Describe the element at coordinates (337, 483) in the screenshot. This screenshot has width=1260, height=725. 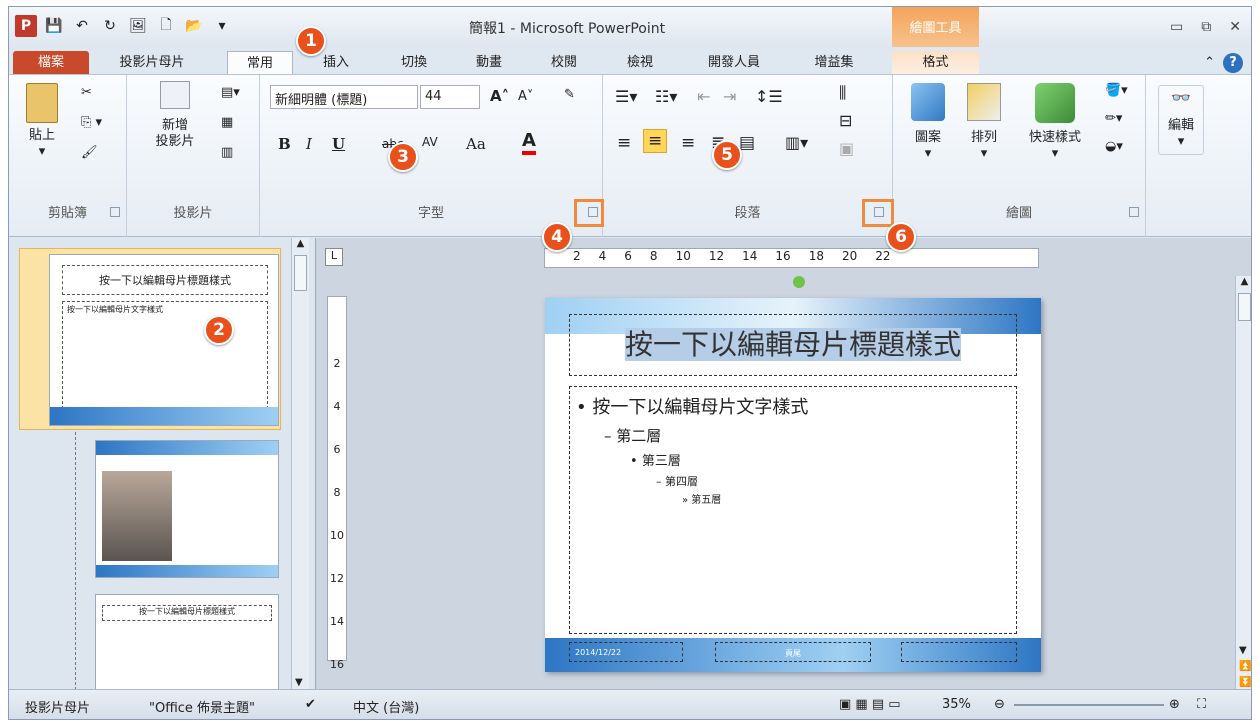
I see `vertical-ruler: 2 4 6 8 10 12 14 16` at that location.